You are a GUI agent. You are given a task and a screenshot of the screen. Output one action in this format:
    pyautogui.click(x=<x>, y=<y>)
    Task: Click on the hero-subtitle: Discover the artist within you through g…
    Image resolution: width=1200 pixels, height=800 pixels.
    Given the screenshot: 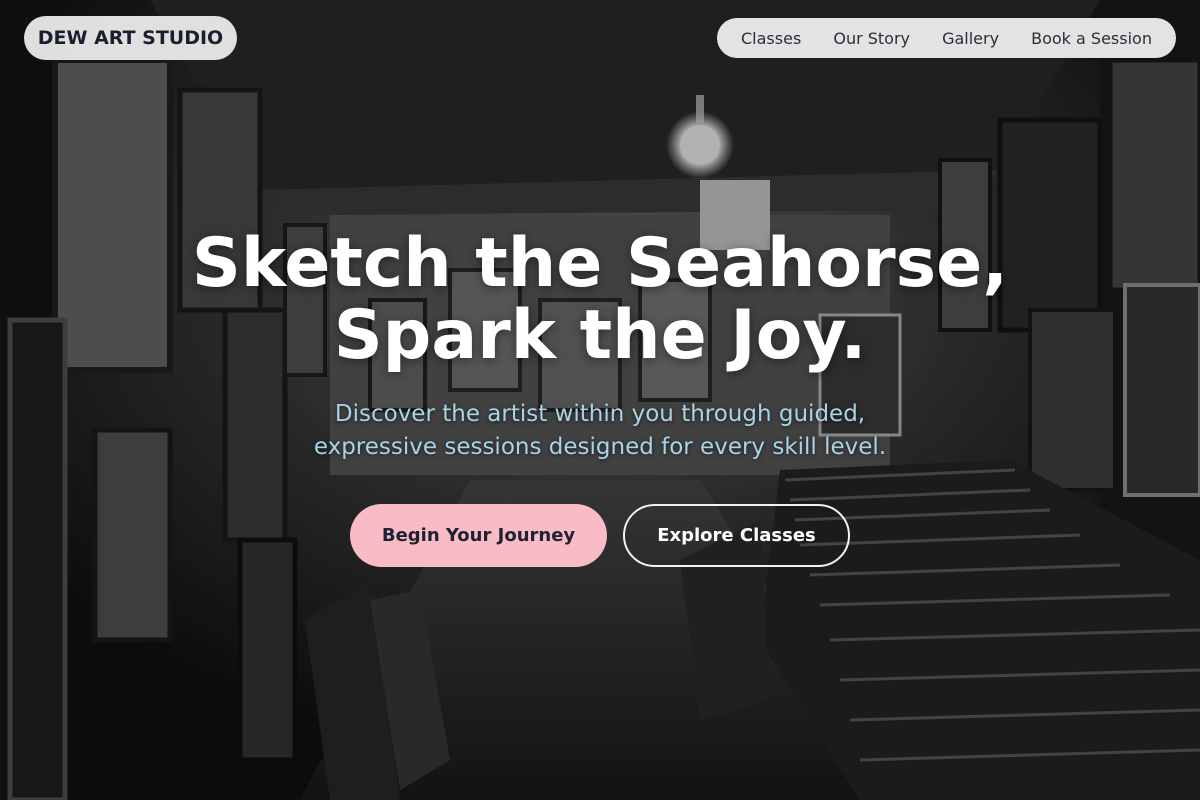 What is the action you would take?
    pyautogui.click(x=600, y=431)
    